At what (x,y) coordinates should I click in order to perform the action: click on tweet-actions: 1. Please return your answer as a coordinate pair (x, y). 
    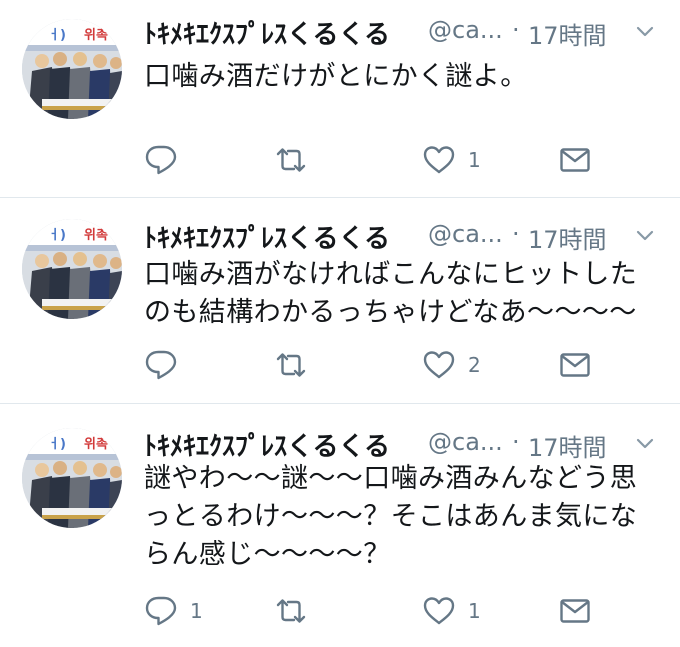
    Looking at the image, I should click on (384, 160).